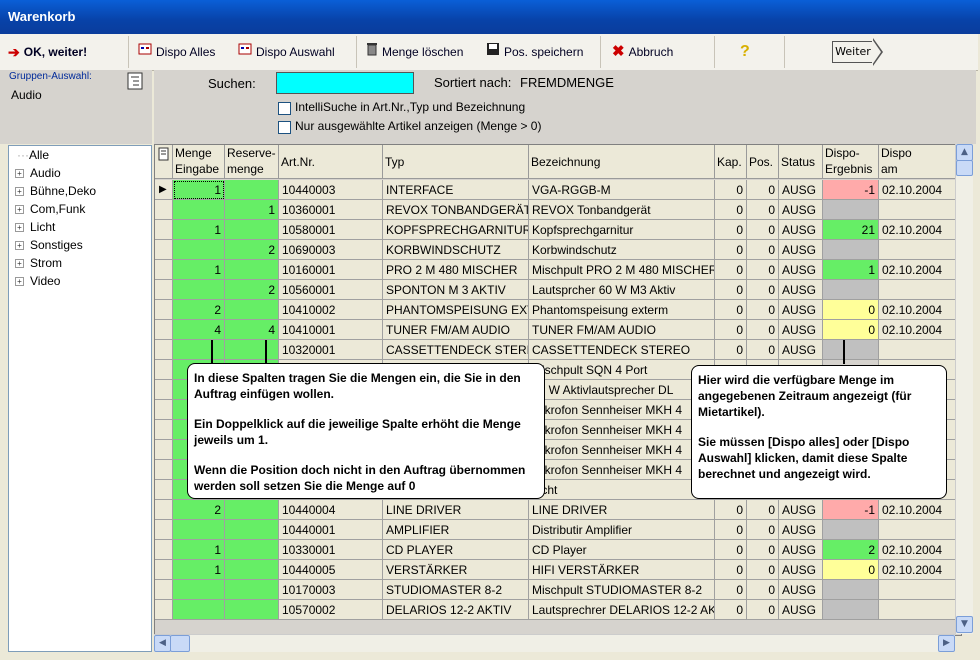 The image size is (980, 660). Describe the element at coordinates (801, 162) in the screenshot. I see `header-status: Status` at that location.